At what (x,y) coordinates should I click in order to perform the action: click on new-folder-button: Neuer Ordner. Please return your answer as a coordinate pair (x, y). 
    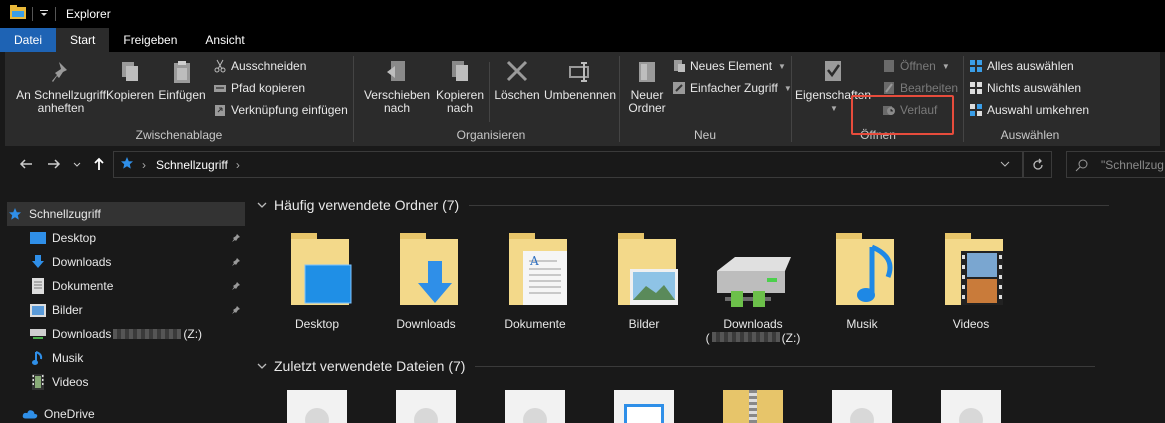
    Looking at the image, I should click on (647, 86).